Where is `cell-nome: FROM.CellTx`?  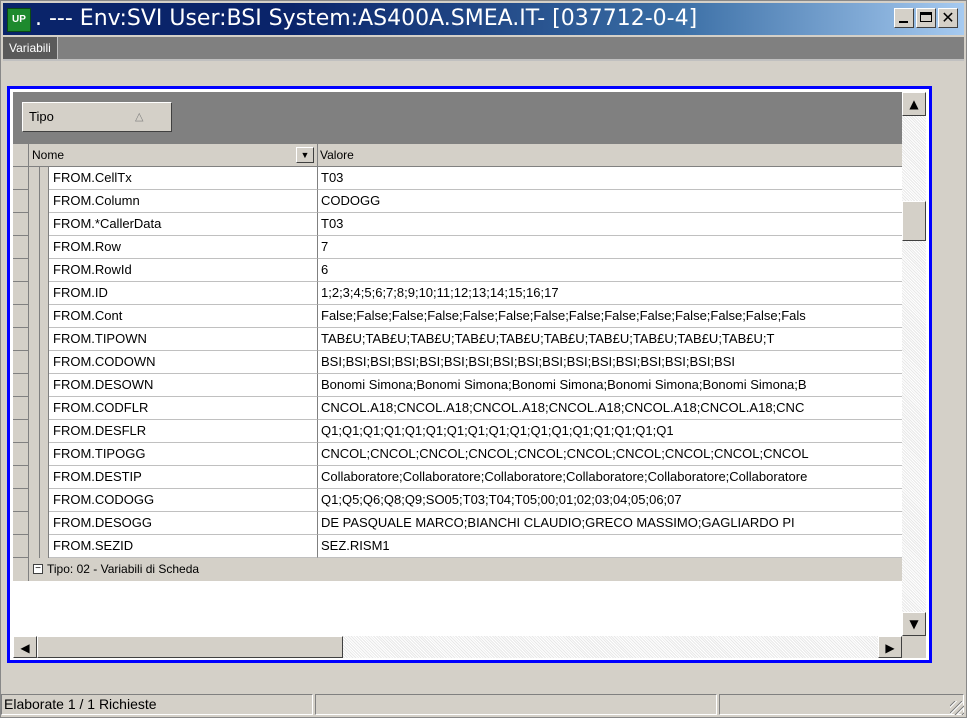 cell-nome: FROM.CellTx is located at coordinates (183, 178).